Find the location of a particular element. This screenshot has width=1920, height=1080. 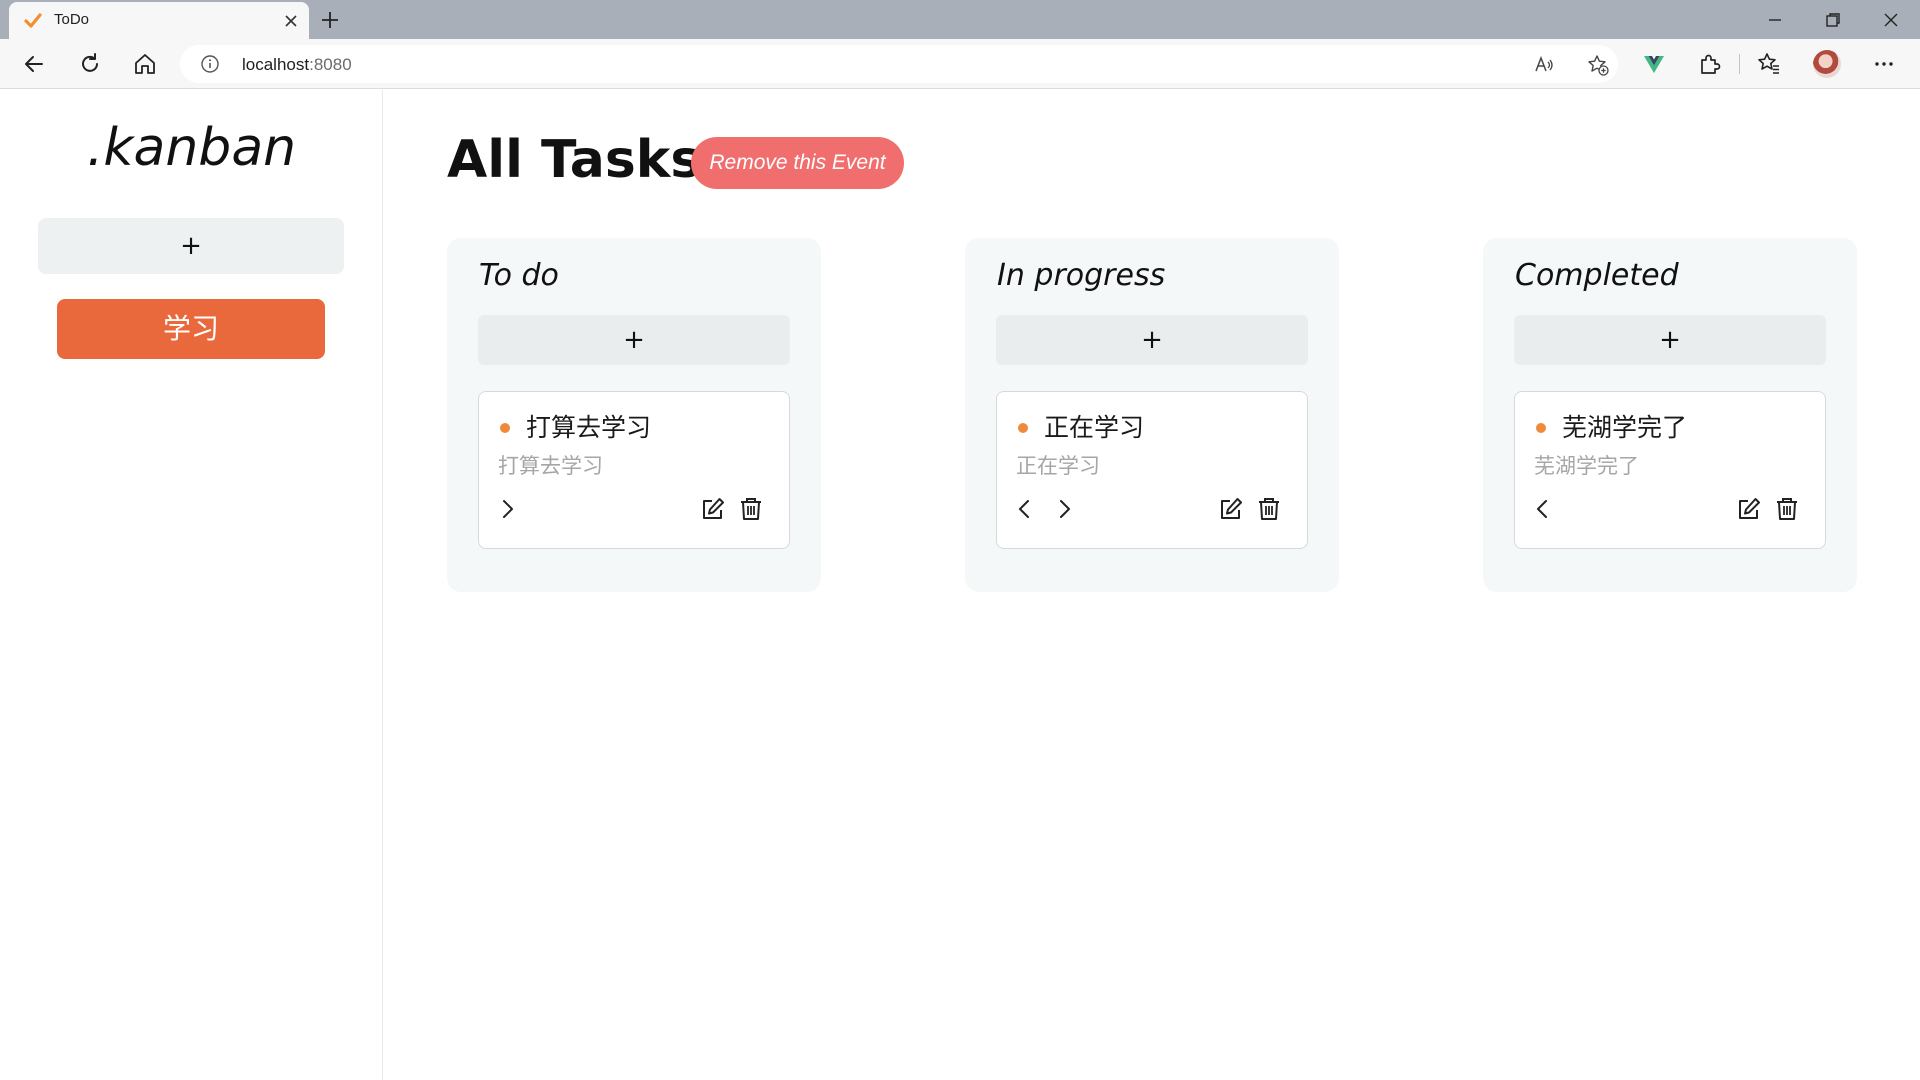

task-card: 打算去学习 打算去学习 is located at coordinates (634, 470).